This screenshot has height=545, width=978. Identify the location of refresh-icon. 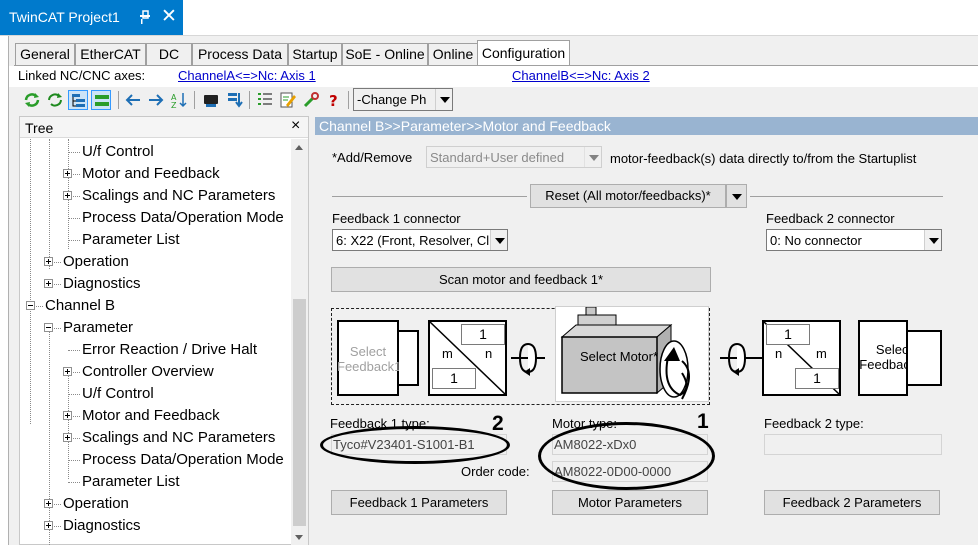
(55, 100).